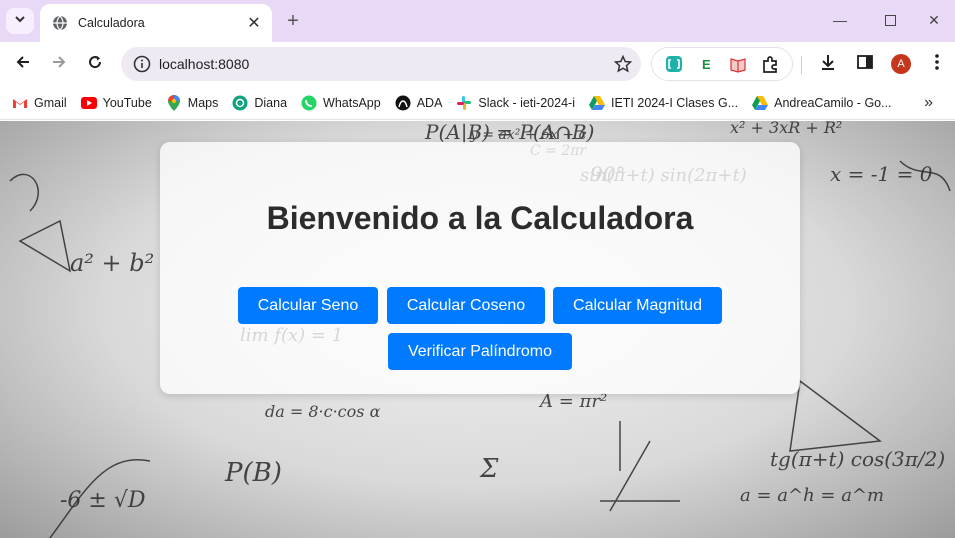 This screenshot has width=955, height=538. I want to click on forward-button, so click(59, 64).